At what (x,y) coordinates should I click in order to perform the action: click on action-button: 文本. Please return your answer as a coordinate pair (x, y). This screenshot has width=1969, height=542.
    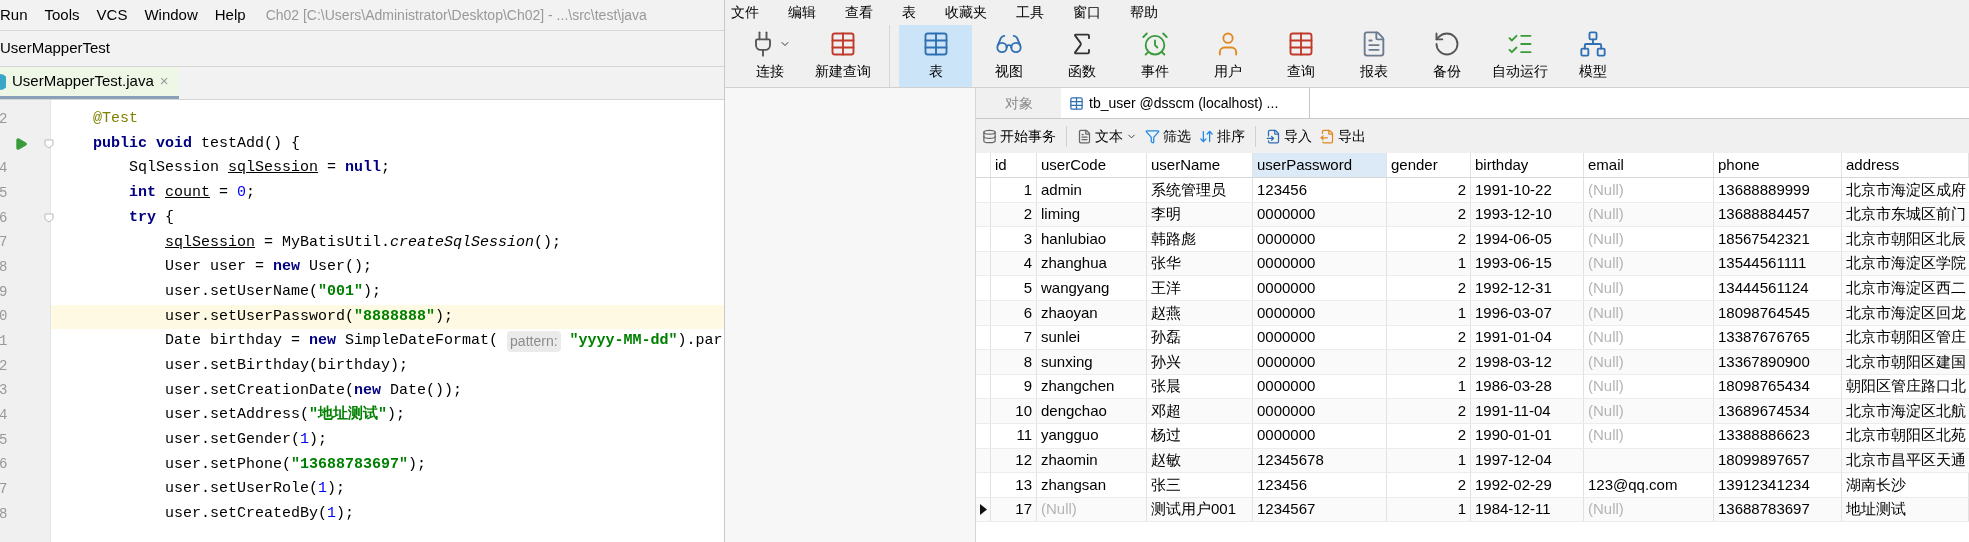
    Looking at the image, I should click on (1107, 136).